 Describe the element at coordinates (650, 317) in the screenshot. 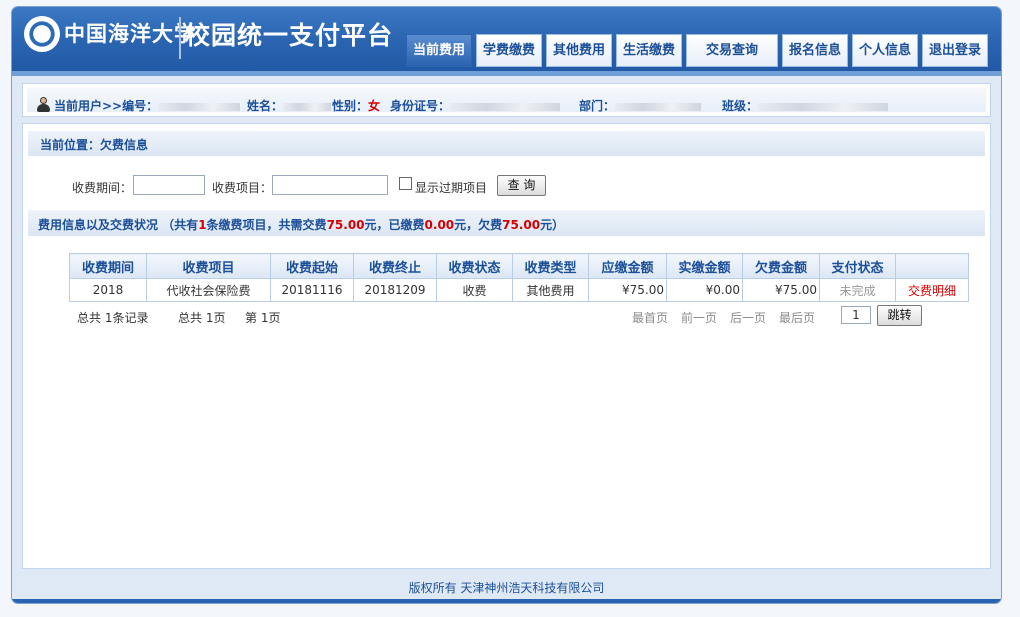

I see `first-page-link: 最首页` at that location.